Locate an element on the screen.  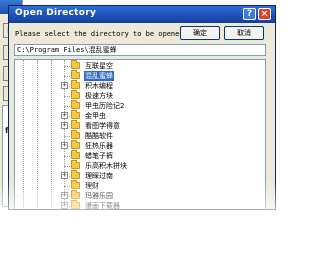
tree-item-label: 金甲虫 is located at coordinates (95, 116).